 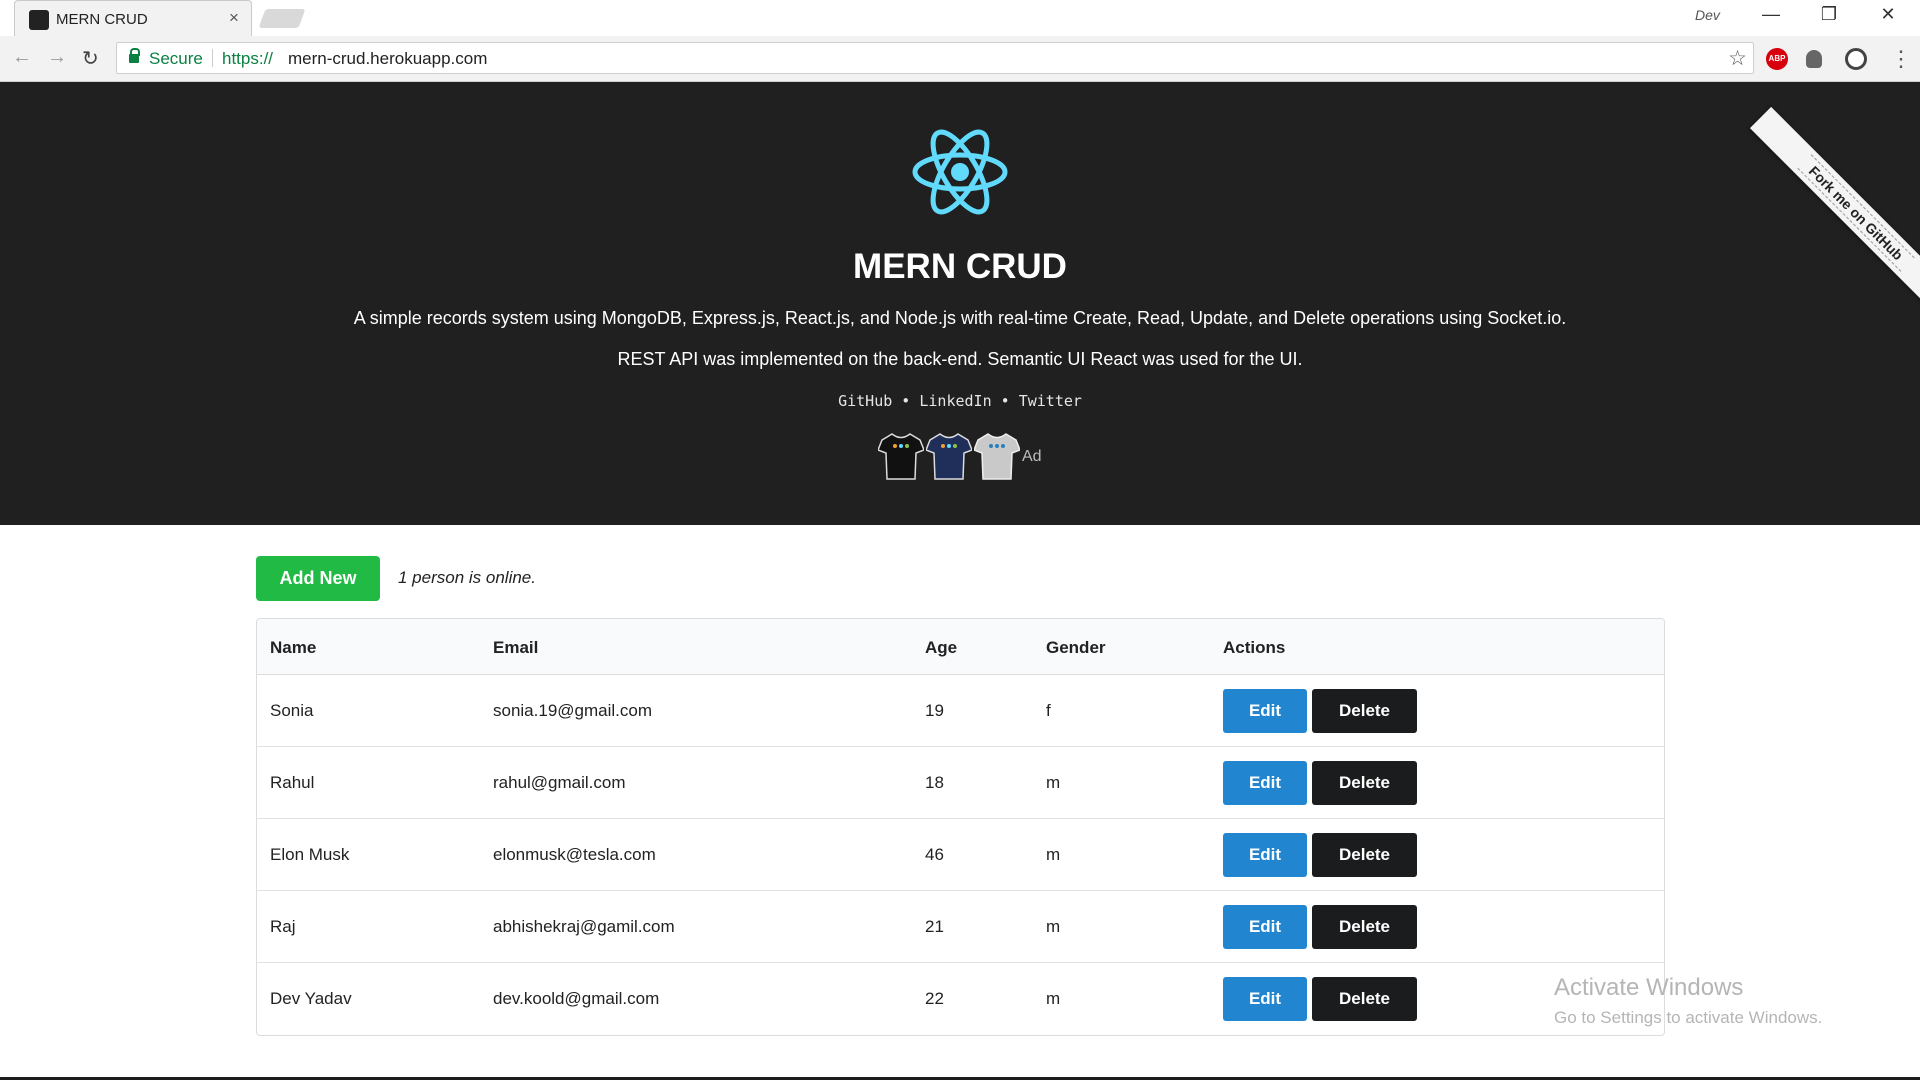 I want to click on cell-name: Rahul, so click(x=292, y=782).